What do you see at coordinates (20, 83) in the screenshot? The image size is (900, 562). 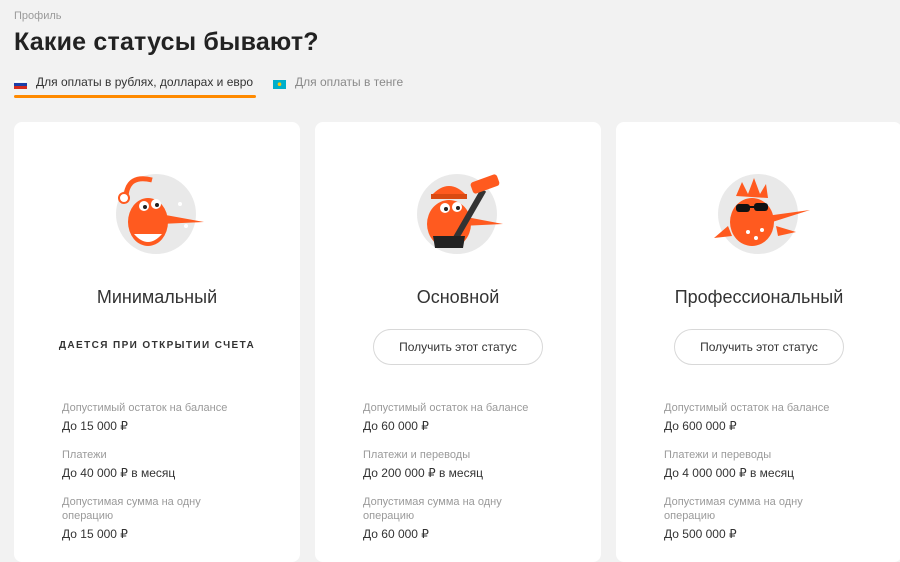 I see `russia-flag-icon` at bounding box center [20, 83].